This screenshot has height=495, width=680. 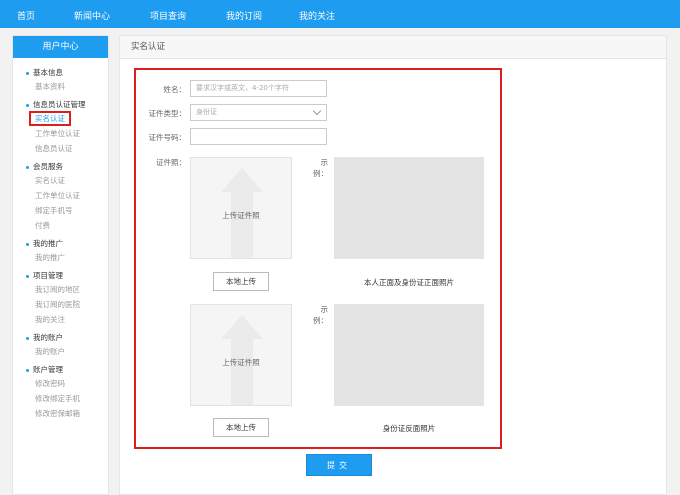 I want to click on sidebar-group-informant-auth: 信息员认证管理 实名认证 工作单位认证 信息员认证, so click(x=67, y=127).